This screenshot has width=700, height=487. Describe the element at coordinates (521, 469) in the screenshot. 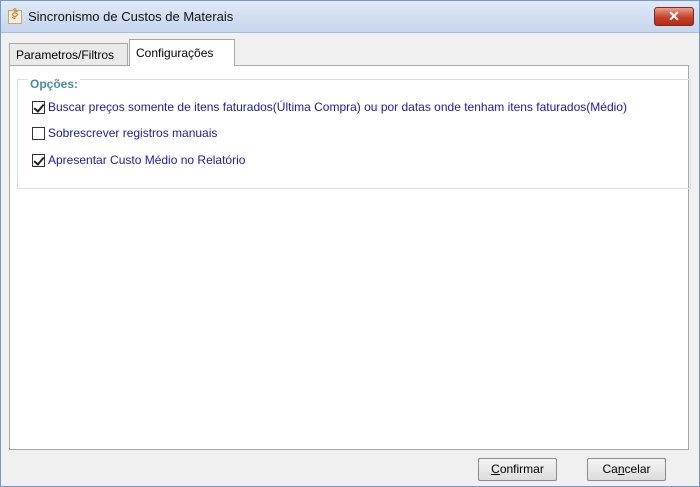

I see `confirm-label-rest: onfirmar` at that location.